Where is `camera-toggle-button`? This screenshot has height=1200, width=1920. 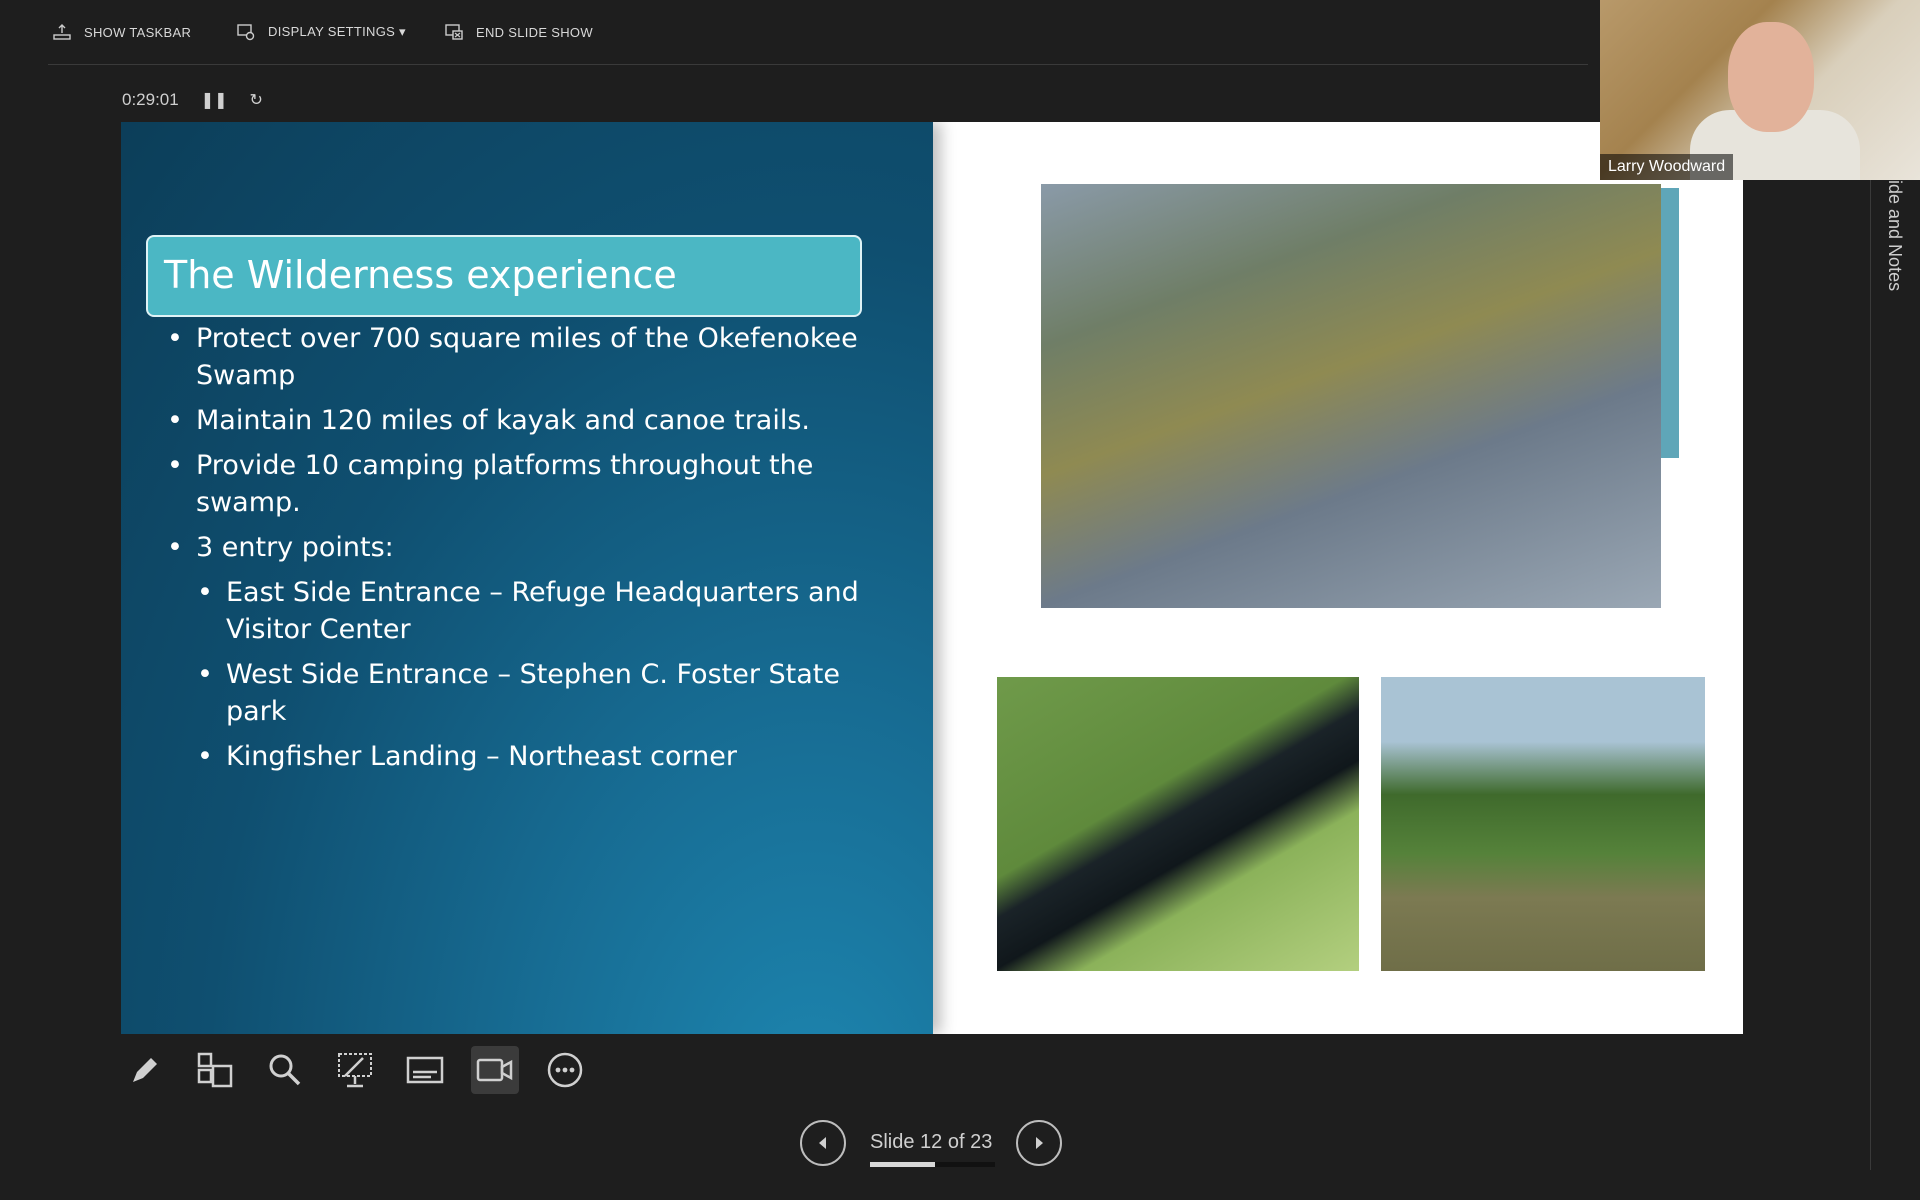
camera-toggle-button is located at coordinates (495, 1070).